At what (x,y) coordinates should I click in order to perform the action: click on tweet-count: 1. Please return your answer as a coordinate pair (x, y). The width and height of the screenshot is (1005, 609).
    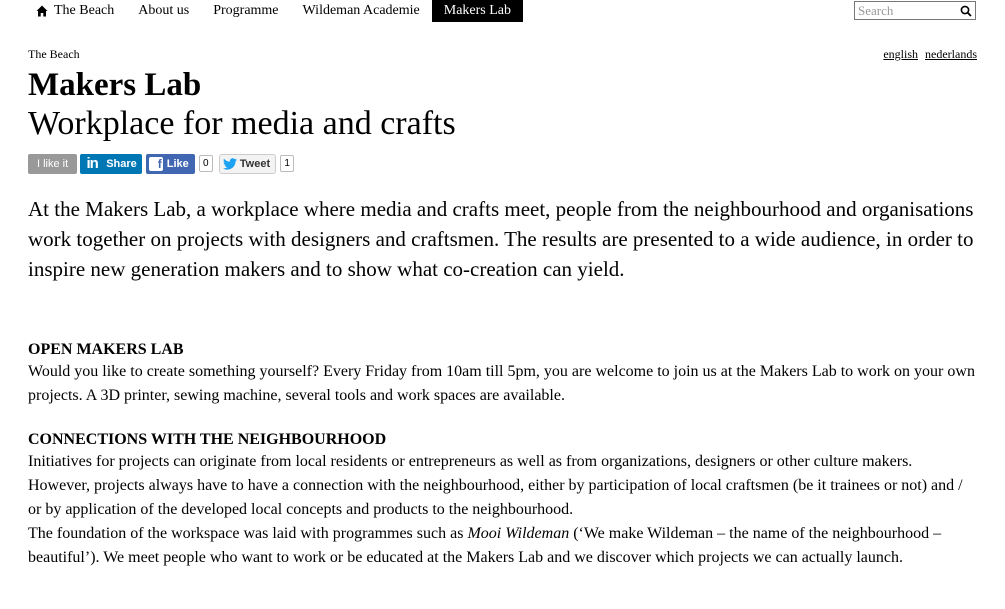
    Looking at the image, I should click on (287, 163).